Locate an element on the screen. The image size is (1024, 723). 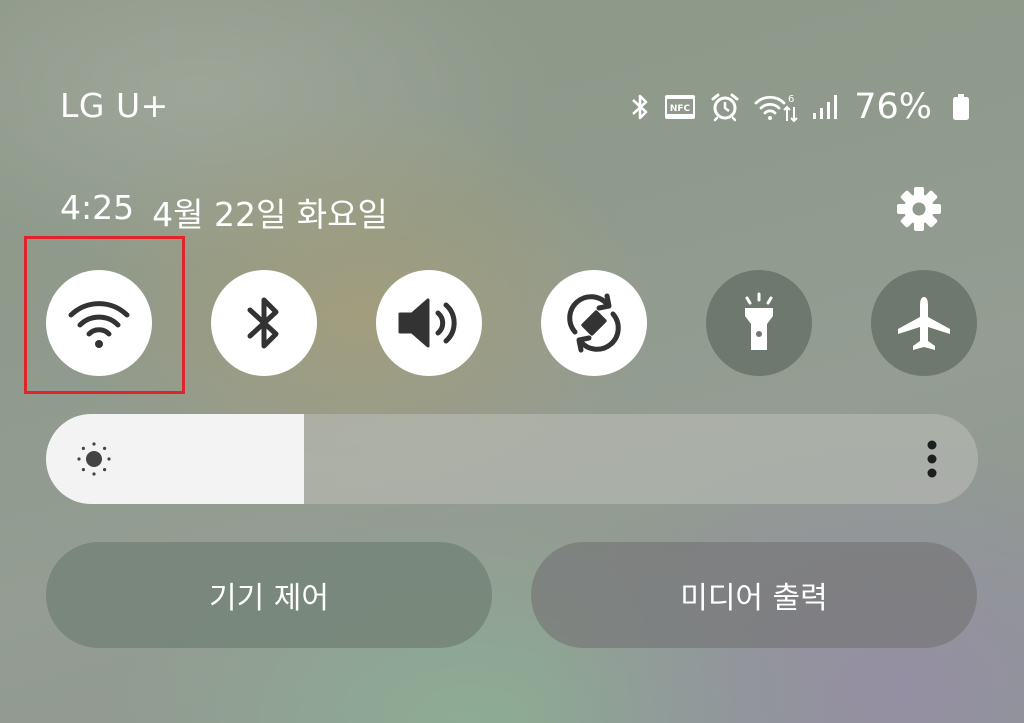
settings-button is located at coordinates (919, 209).